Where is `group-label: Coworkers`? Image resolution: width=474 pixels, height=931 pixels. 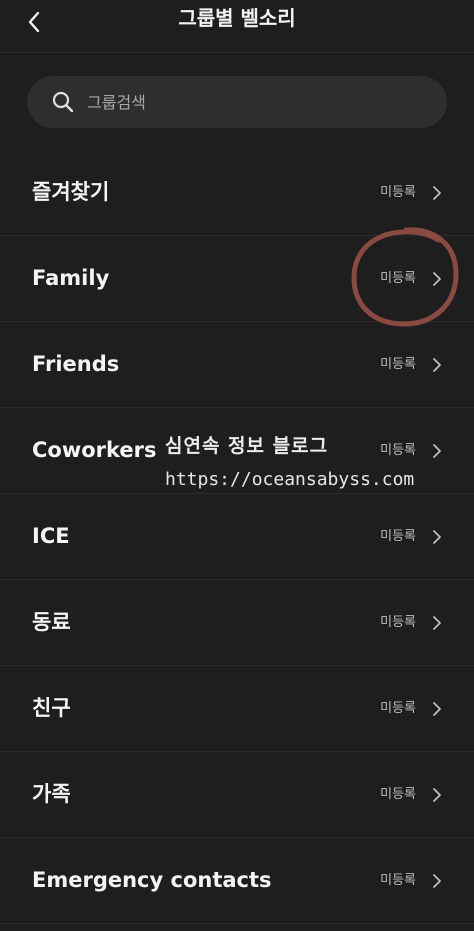
group-label: Coworkers is located at coordinates (94, 450).